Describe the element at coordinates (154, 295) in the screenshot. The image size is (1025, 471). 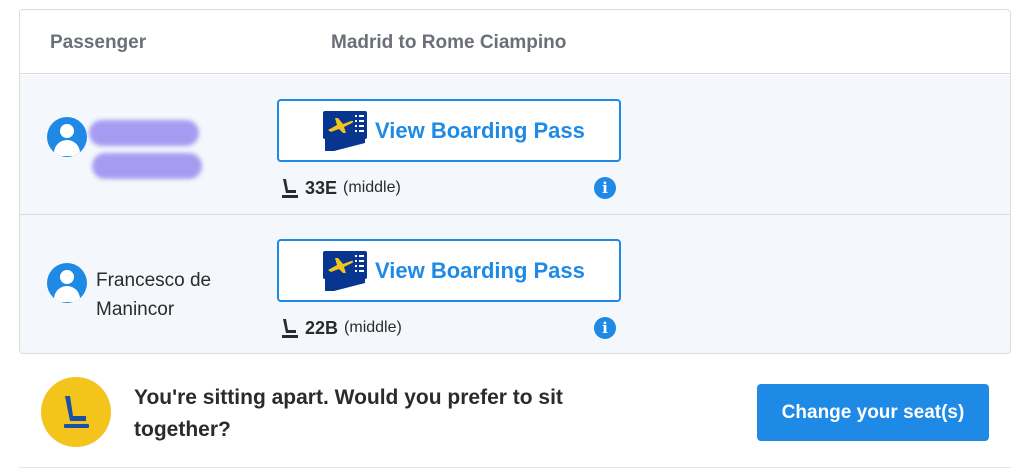
I see `passenger-name: Francesco de Manincor` at that location.